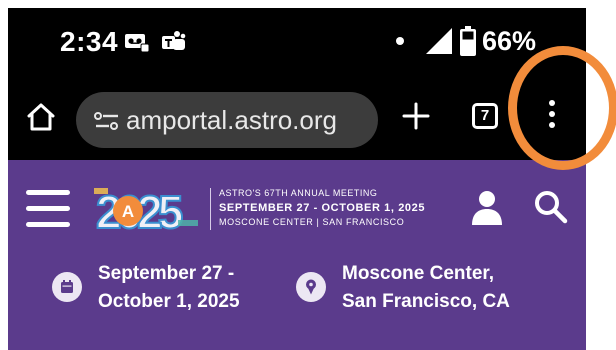  What do you see at coordinates (418, 273) in the screenshot?
I see `location-line-1: Moscone Center,` at bounding box center [418, 273].